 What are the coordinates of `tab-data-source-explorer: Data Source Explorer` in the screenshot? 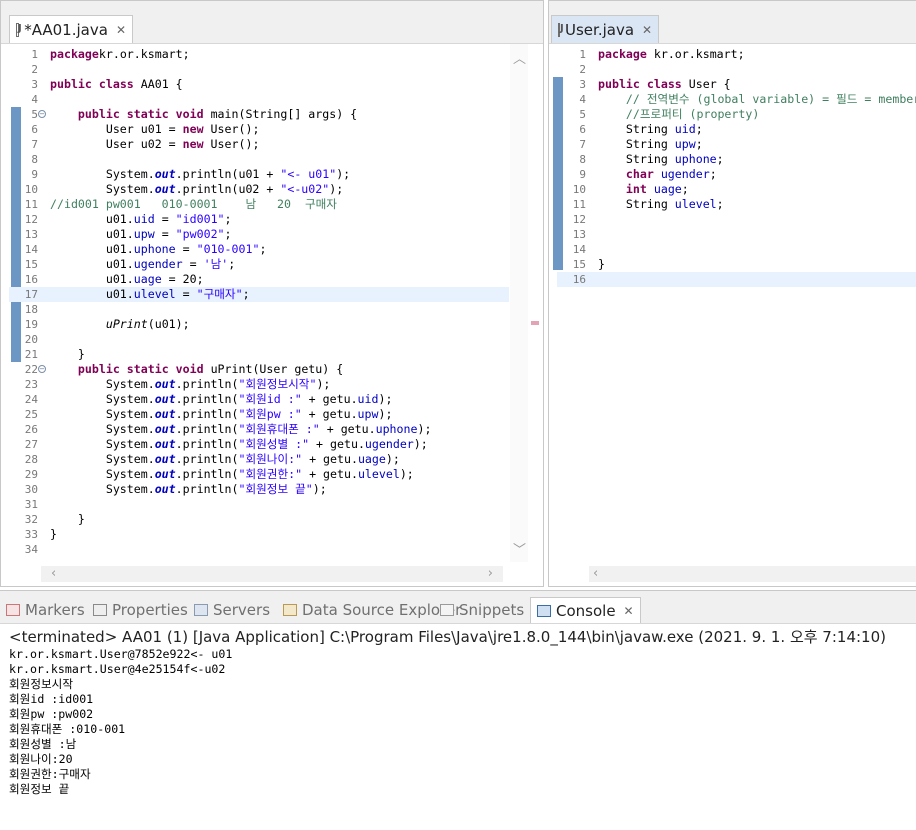 It's located at (372, 610).